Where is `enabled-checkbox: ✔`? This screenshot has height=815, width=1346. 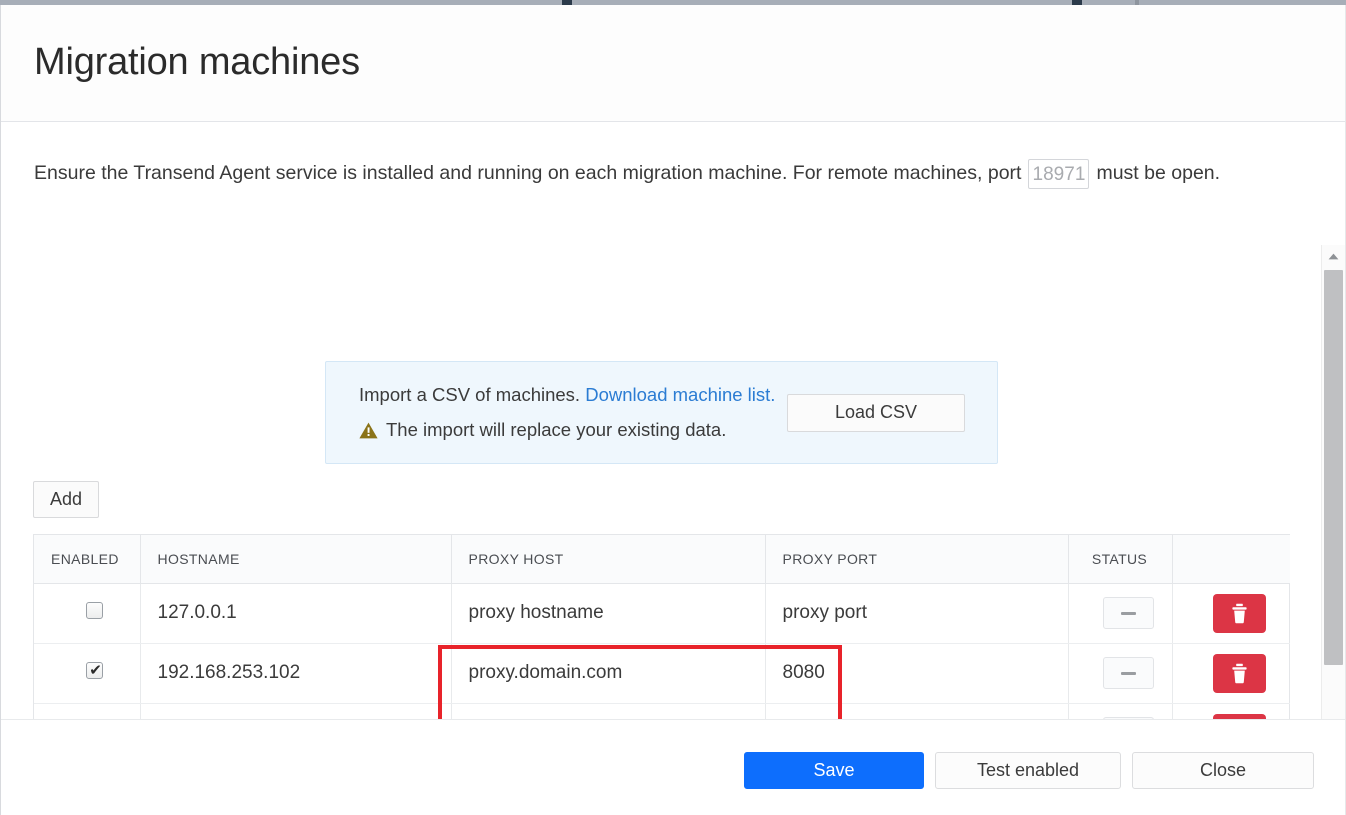 enabled-checkbox: ✔ is located at coordinates (95, 669).